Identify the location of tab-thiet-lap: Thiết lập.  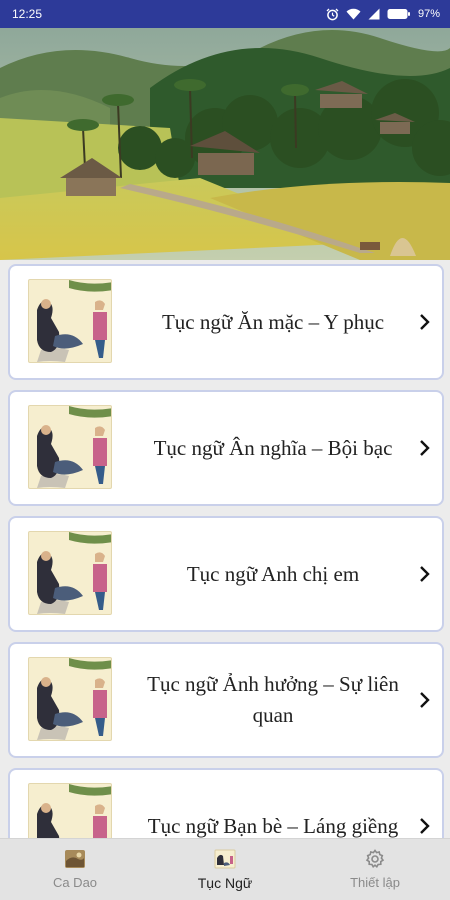
(375, 869).